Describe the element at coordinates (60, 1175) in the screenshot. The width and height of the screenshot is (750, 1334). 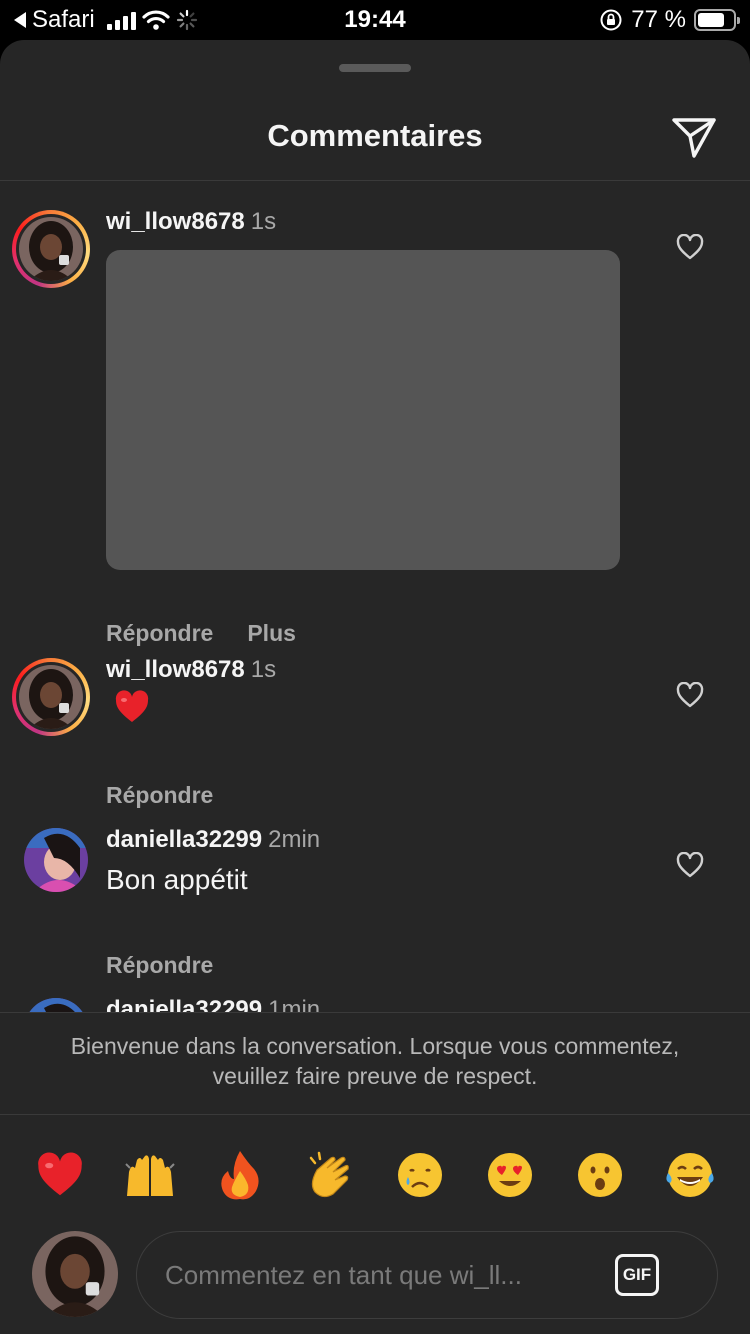
I see `emoji-red-heart` at that location.